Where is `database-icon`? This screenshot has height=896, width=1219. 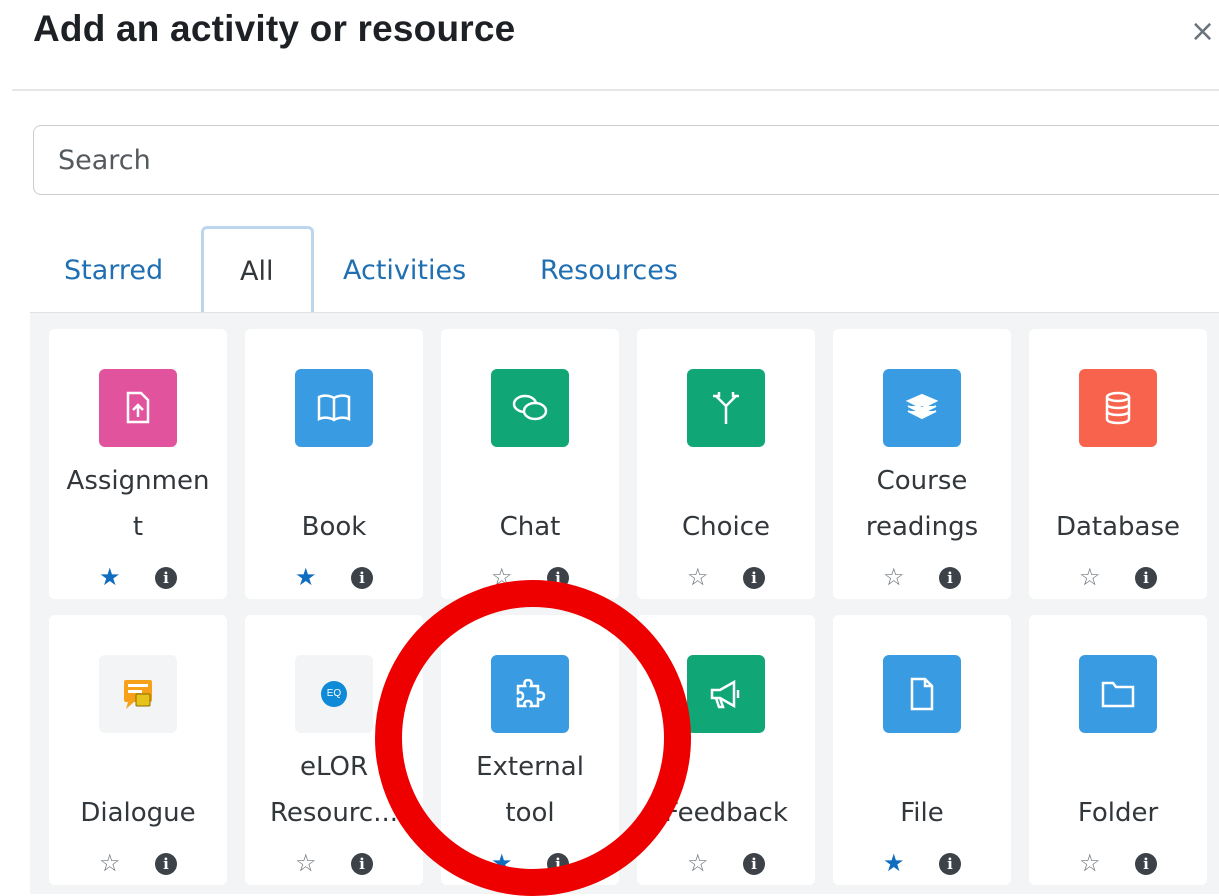
database-icon is located at coordinates (1118, 408).